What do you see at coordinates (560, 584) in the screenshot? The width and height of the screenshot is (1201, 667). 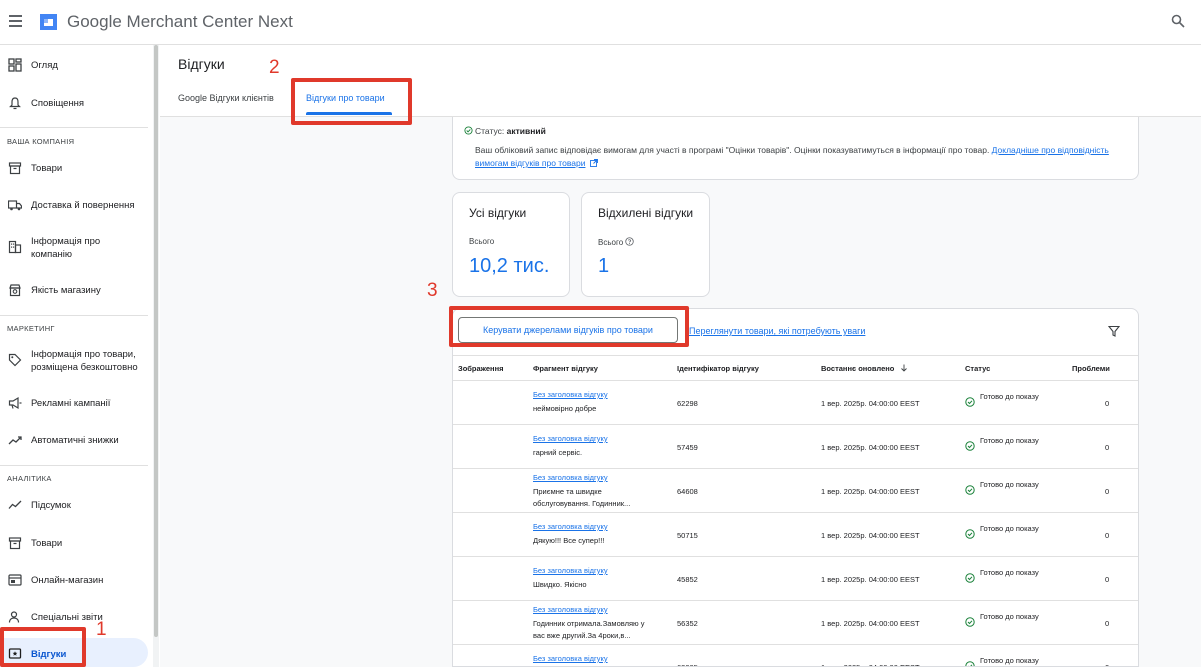 I see `review-fragment: Швидко. Якісно` at bounding box center [560, 584].